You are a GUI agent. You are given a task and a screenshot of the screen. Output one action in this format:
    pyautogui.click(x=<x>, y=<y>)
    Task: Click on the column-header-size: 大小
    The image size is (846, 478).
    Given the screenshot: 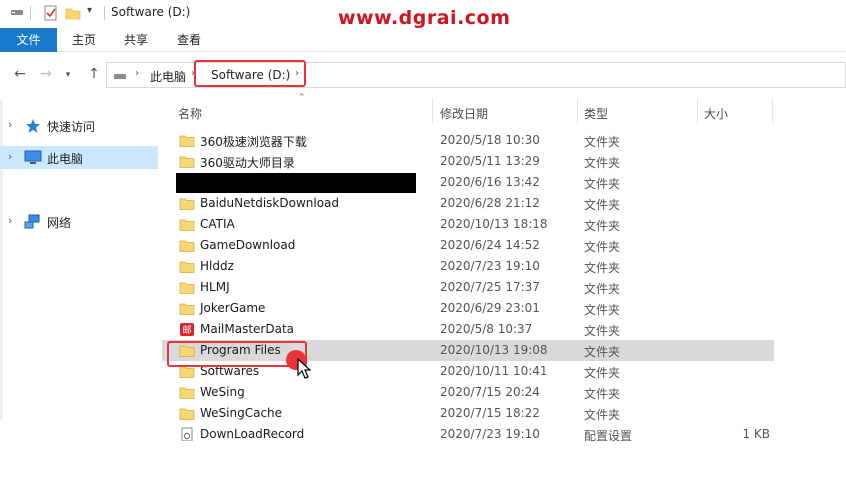 What is the action you would take?
    pyautogui.click(x=716, y=113)
    